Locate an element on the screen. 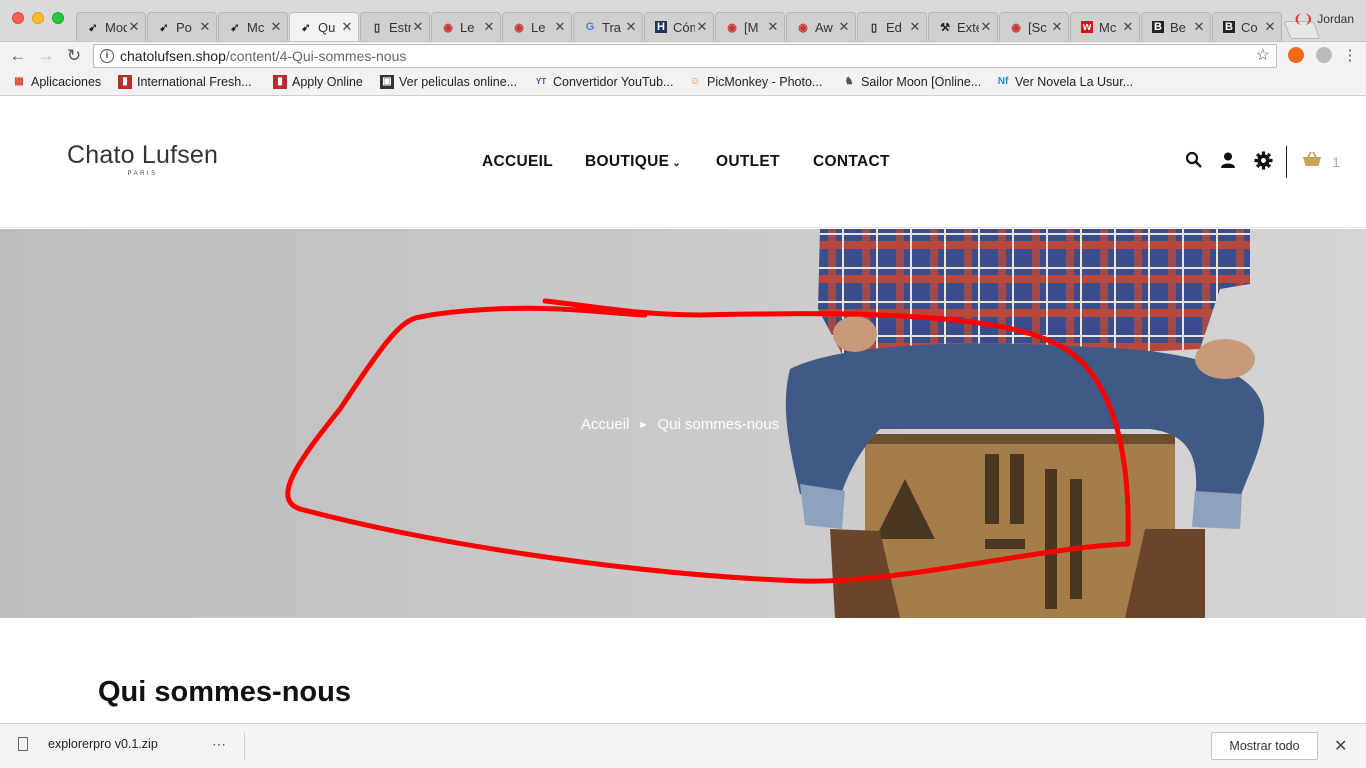 This screenshot has width=1366, height=768. tab-active: ➹ Qu ✕ is located at coordinates (324, 26).